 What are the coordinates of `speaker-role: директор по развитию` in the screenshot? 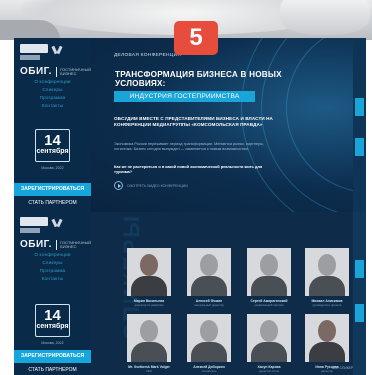 It's located at (149, 305).